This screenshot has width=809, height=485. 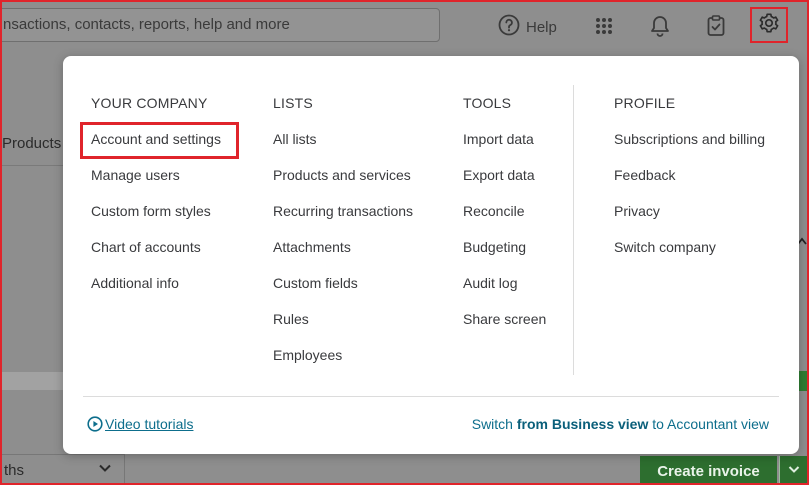 What do you see at coordinates (31, 143) in the screenshot?
I see `products-tab: Products` at bounding box center [31, 143].